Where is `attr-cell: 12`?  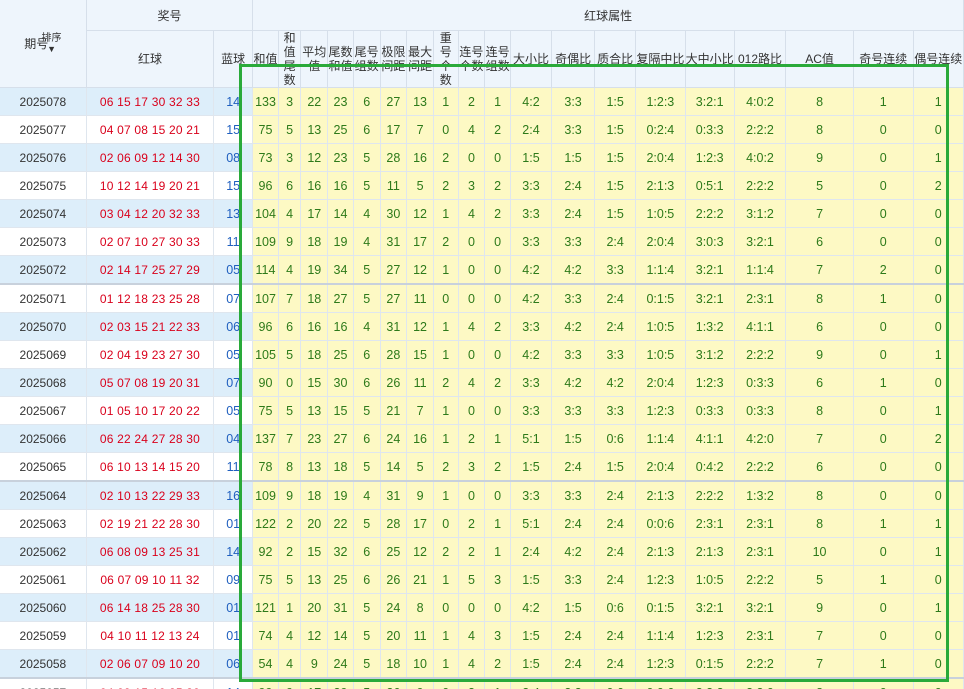 attr-cell: 12 is located at coordinates (420, 213).